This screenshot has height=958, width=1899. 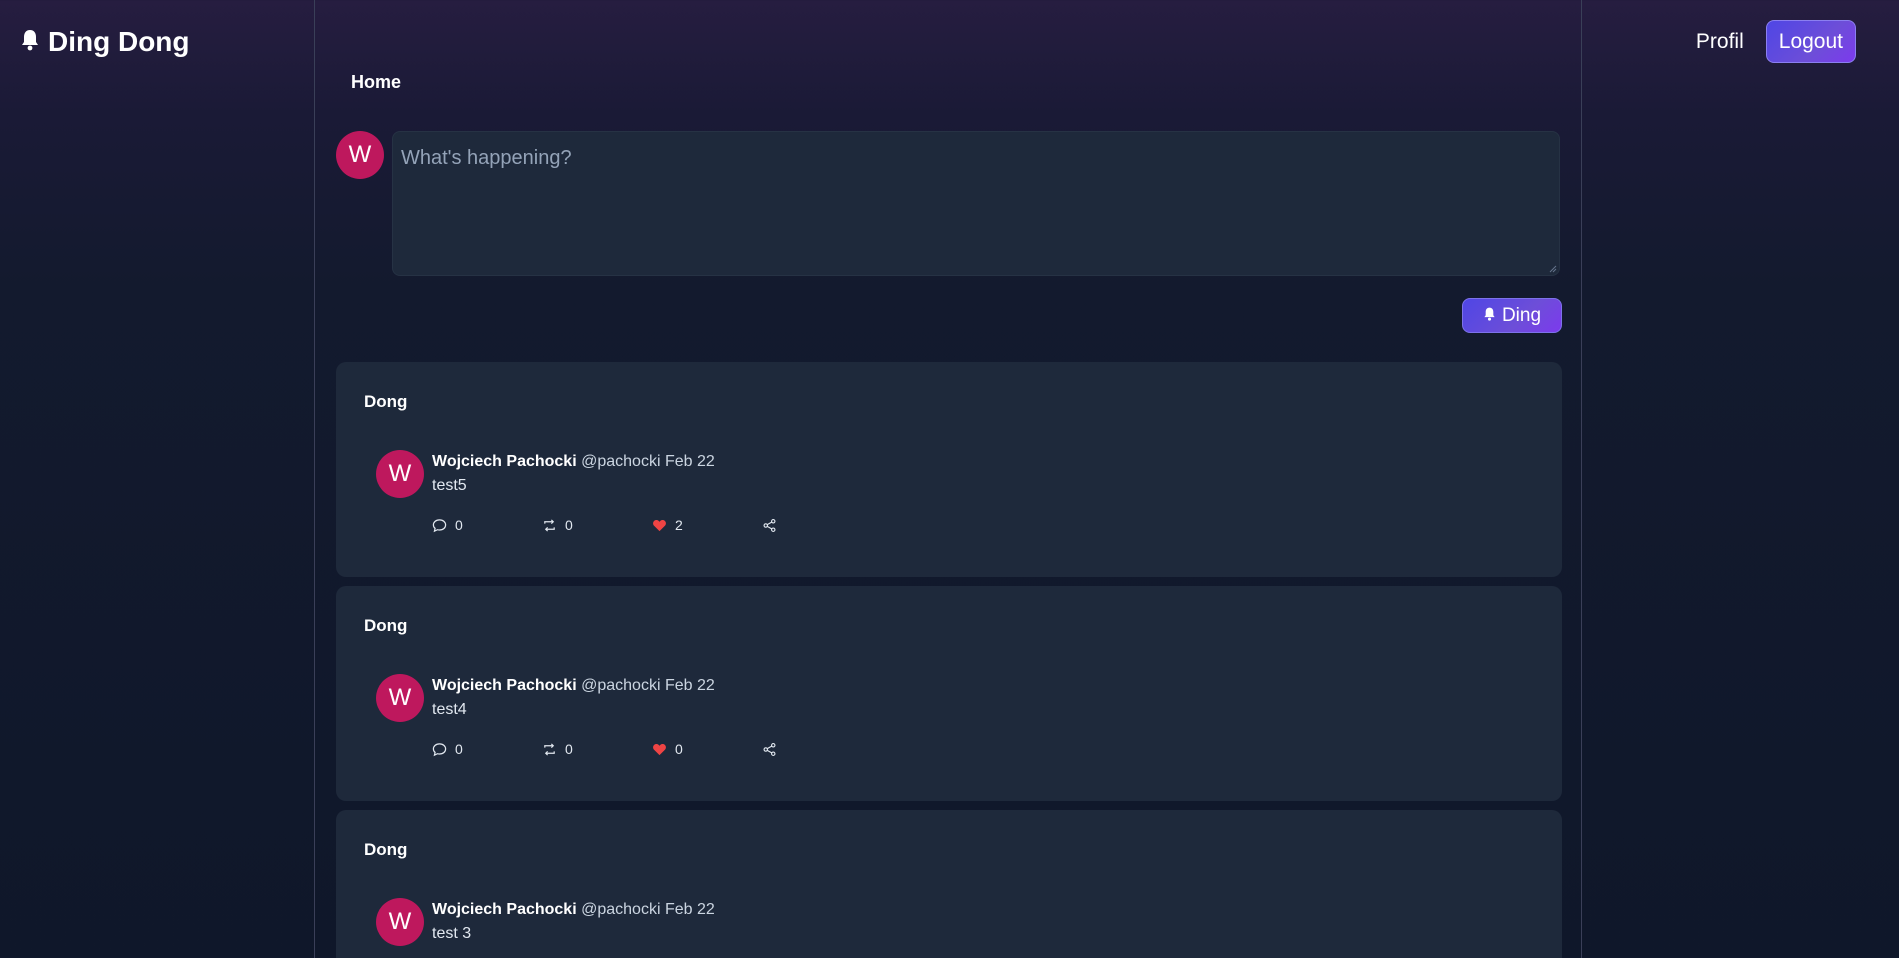 I want to click on brand-name: Ding Dong, so click(x=119, y=41).